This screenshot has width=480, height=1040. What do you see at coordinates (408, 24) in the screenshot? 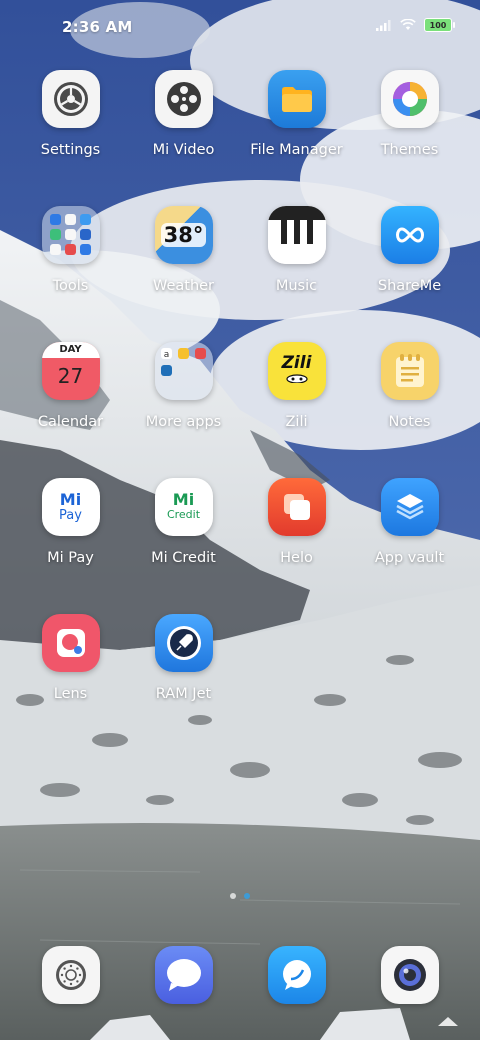
I see `wifi-icon` at bounding box center [408, 24].